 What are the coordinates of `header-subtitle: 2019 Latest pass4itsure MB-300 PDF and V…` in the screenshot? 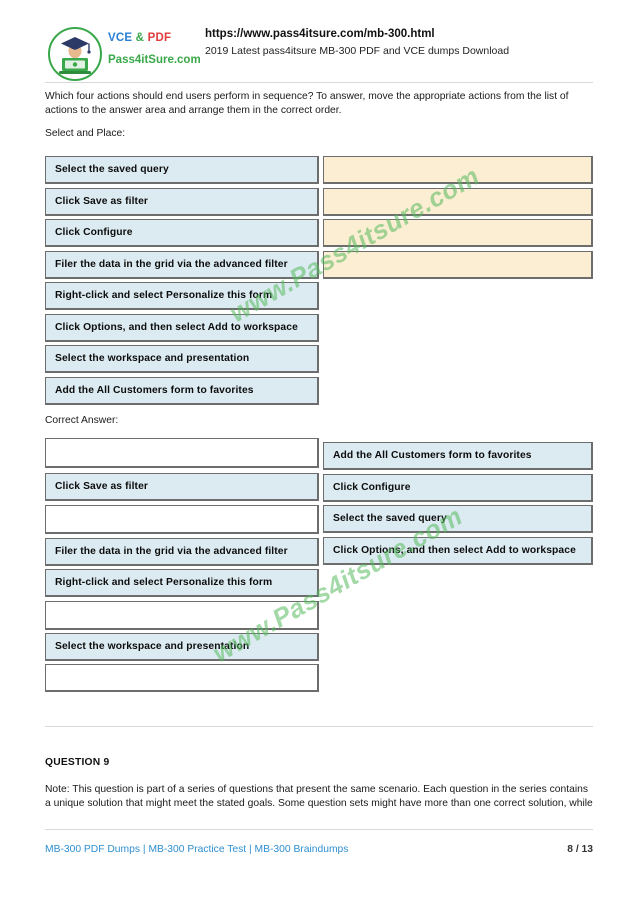 It's located at (357, 51).